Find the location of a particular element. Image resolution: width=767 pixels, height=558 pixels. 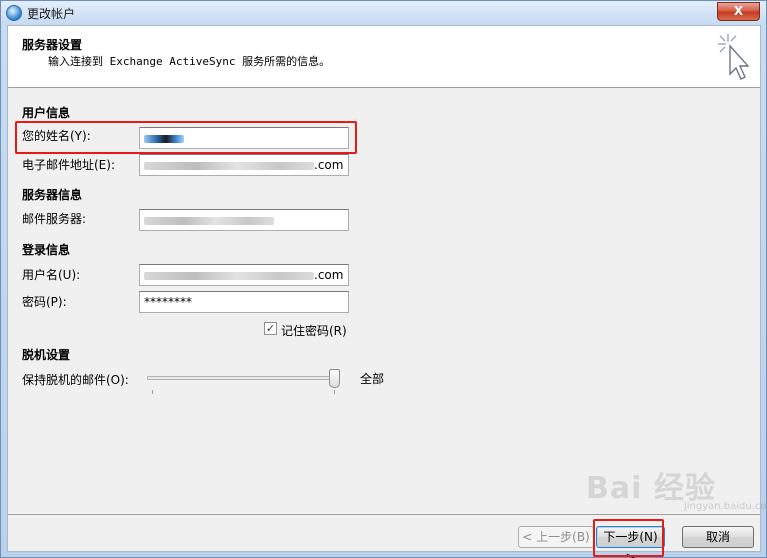

window-title: 更改帐户 is located at coordinates (51, 14).